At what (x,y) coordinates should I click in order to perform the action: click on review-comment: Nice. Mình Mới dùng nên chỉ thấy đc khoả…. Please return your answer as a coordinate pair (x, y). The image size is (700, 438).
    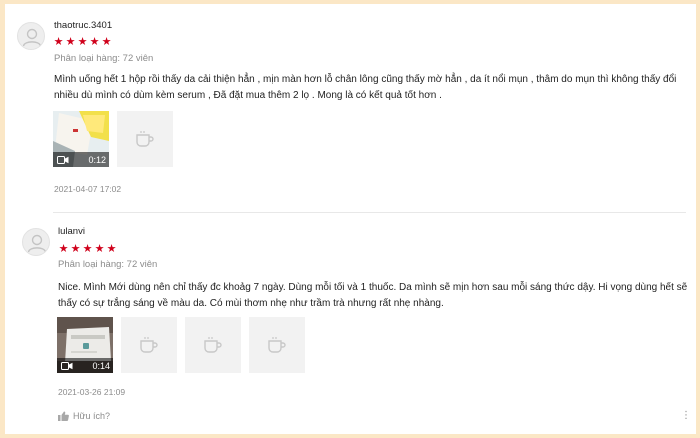
    Looking at the image, I should click on (373, 295).